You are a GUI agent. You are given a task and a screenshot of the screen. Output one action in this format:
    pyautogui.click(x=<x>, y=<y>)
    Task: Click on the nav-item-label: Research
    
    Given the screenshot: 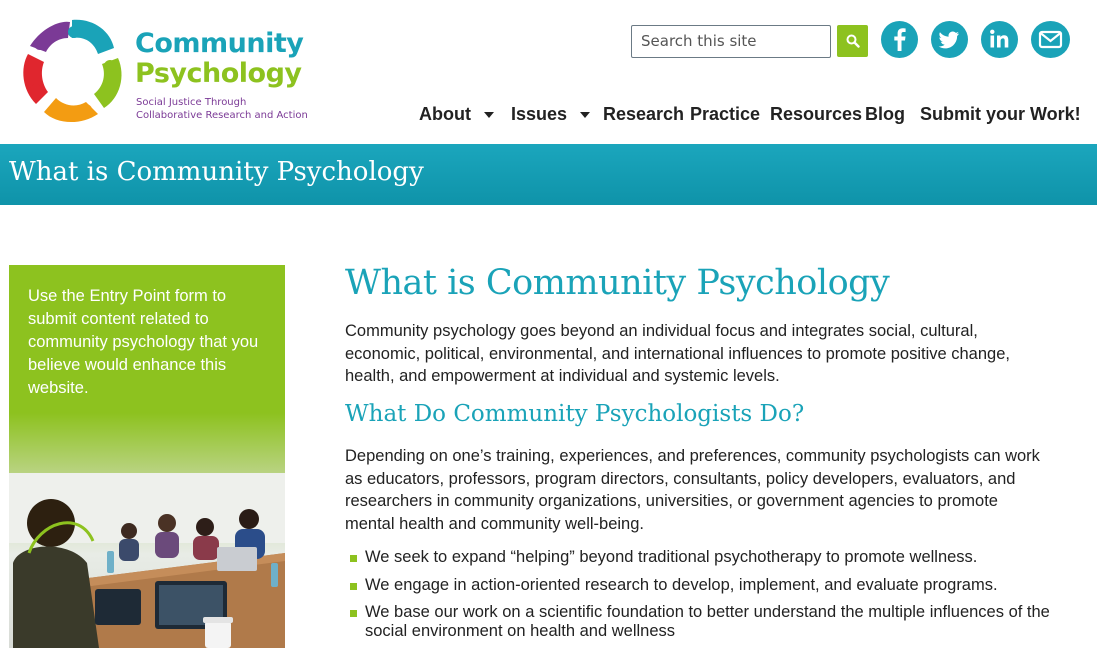 What is the action you would take?
    pyautogui.click(x=644, y=114)
    